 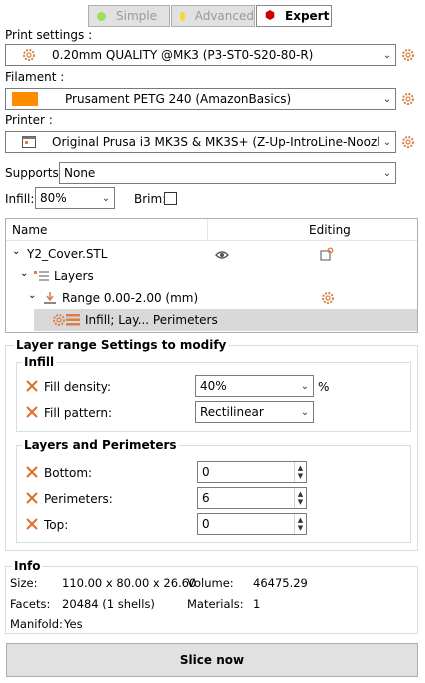 What do you see at coordinates (224, 16) in the screenshot?
I see `mode-advanced-label: Advanced` at bounding box center [224, 16].